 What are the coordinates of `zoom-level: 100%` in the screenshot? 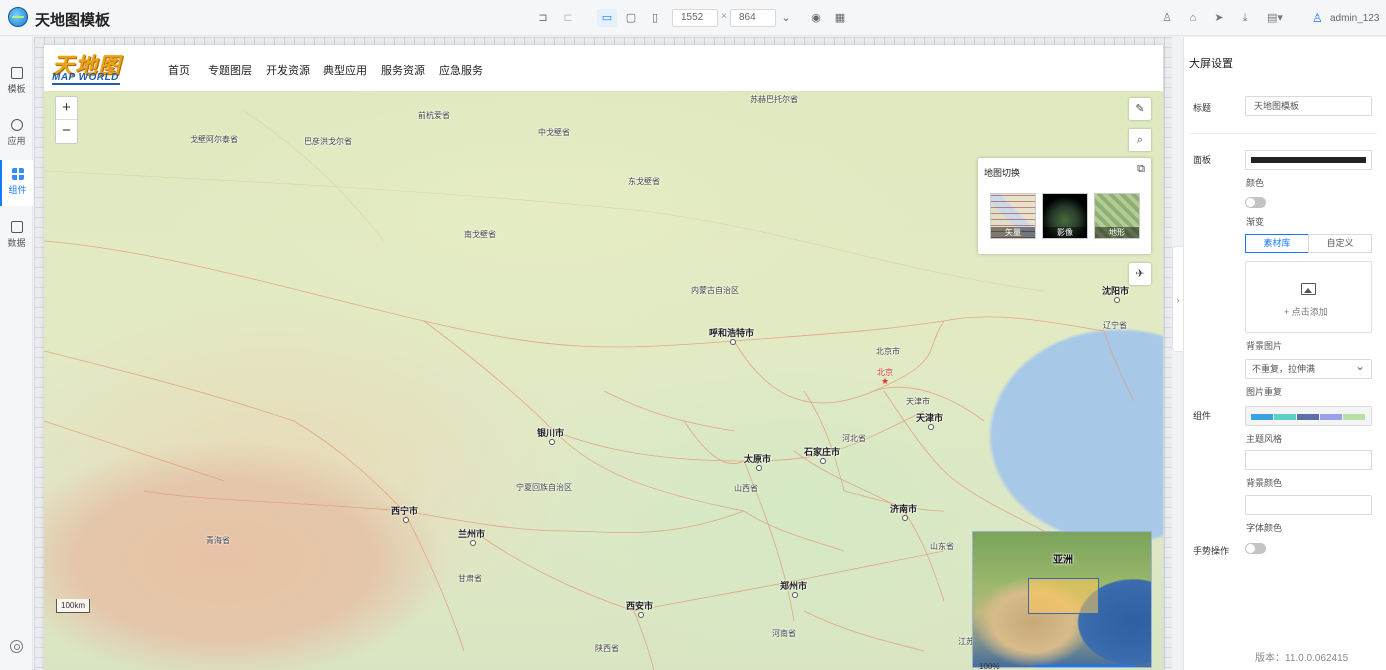 It's located at (989, 666).